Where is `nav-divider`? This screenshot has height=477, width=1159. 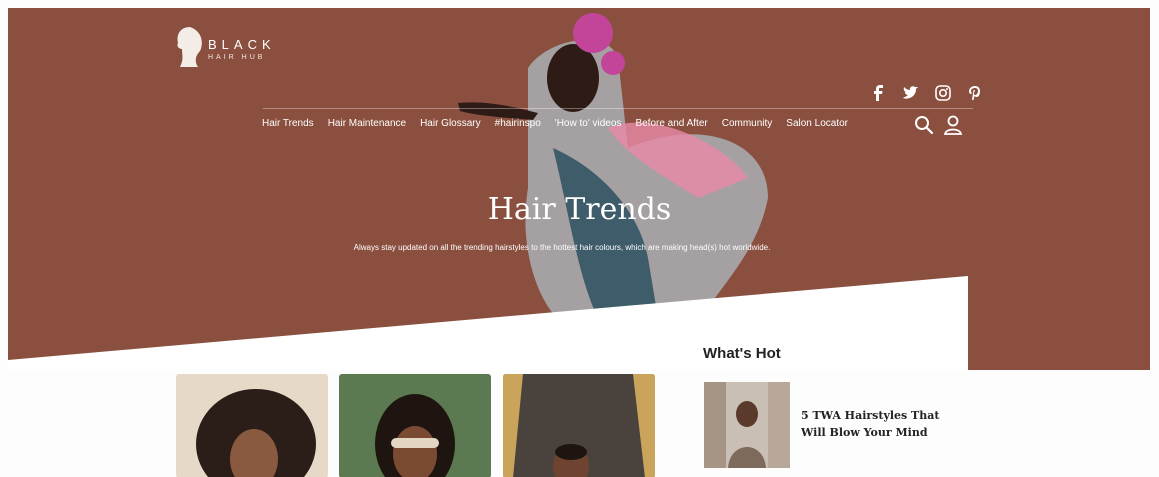 nav-divider is located at coordinates (618, 108).